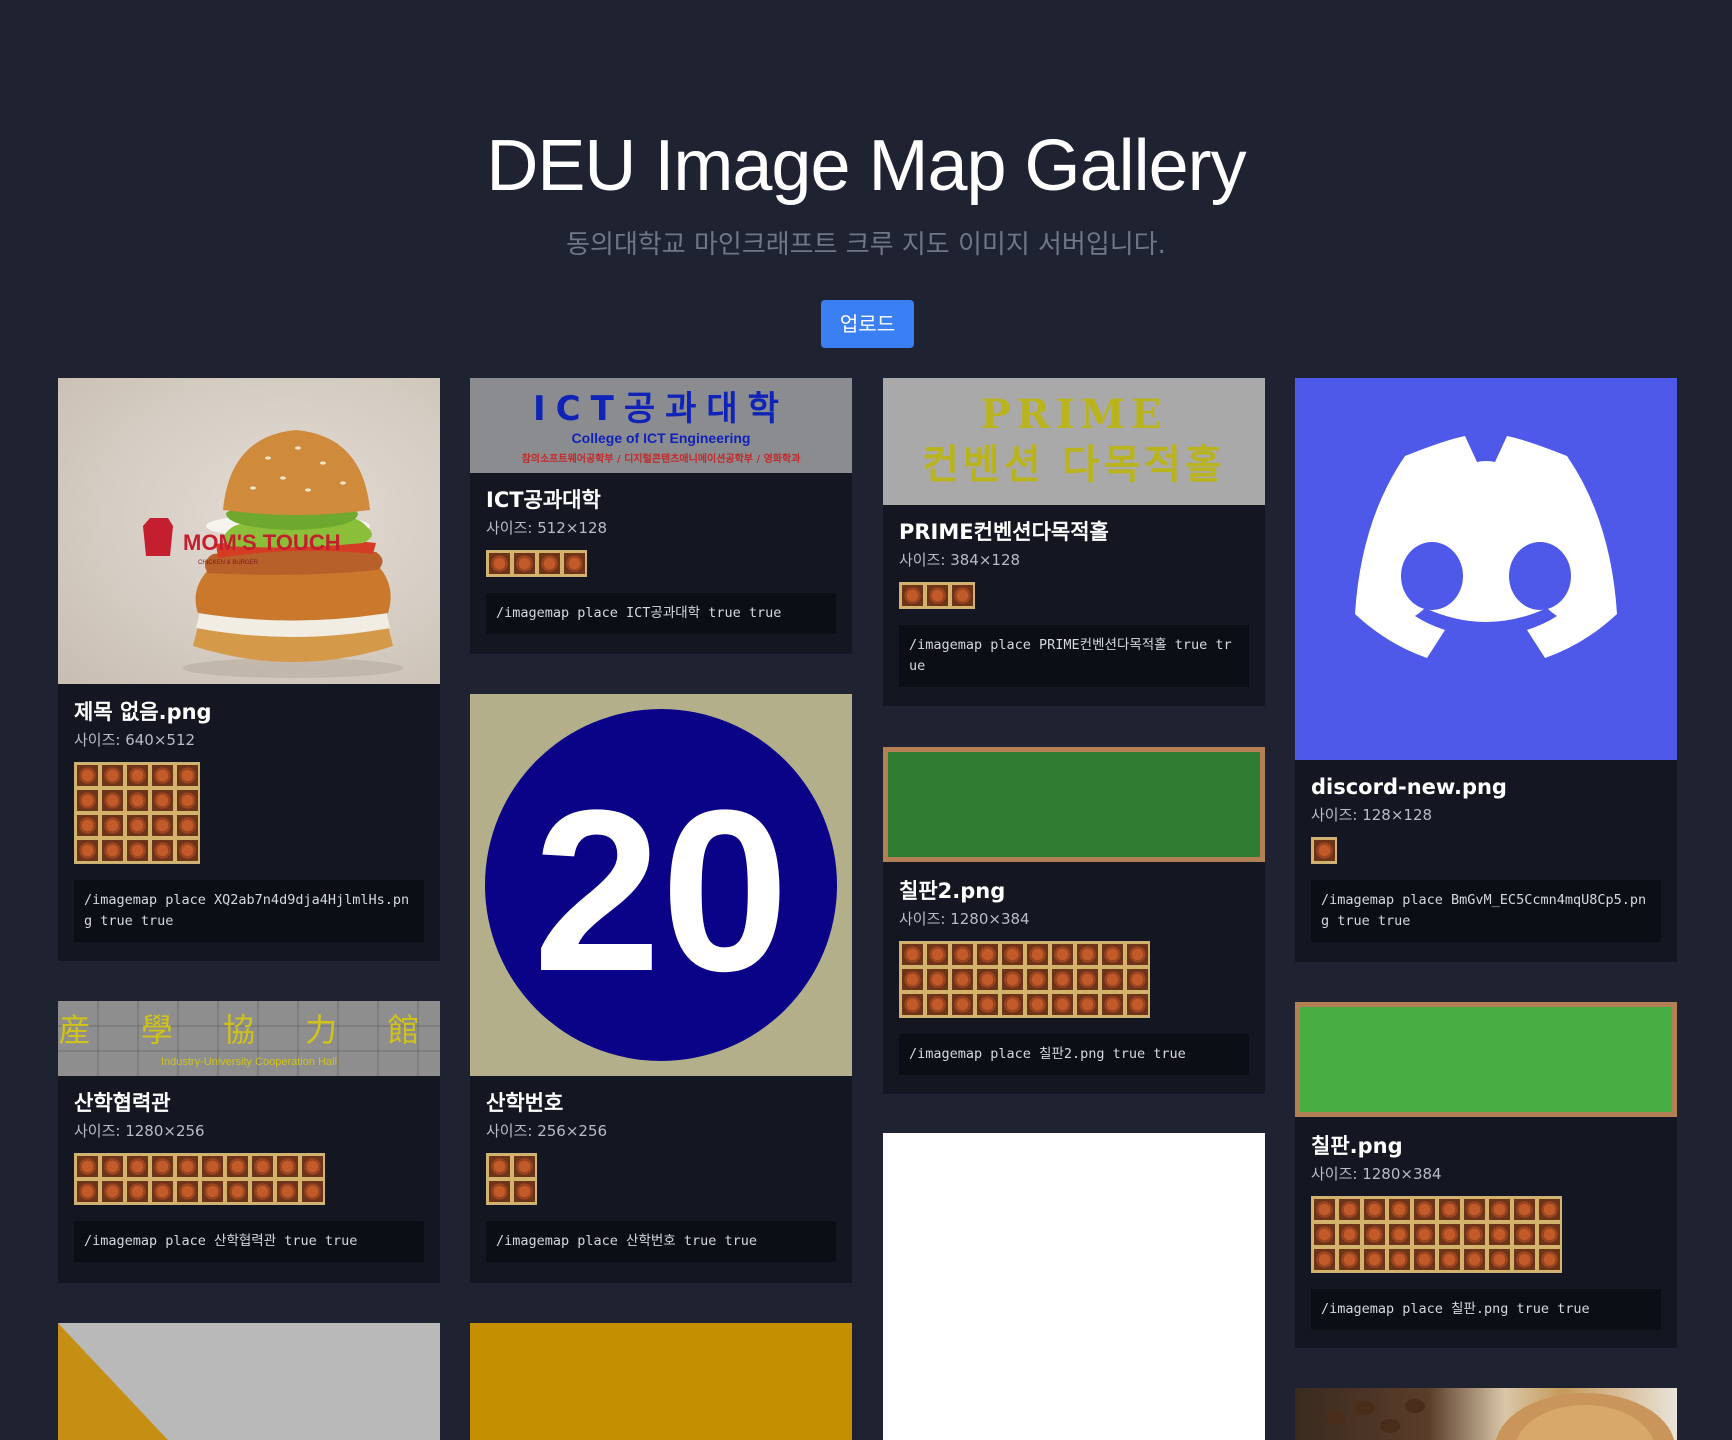 The height and width of the screenshot is (1440, 1732). I want to click on card-title: 칠판.png, so click(1357, 1146).